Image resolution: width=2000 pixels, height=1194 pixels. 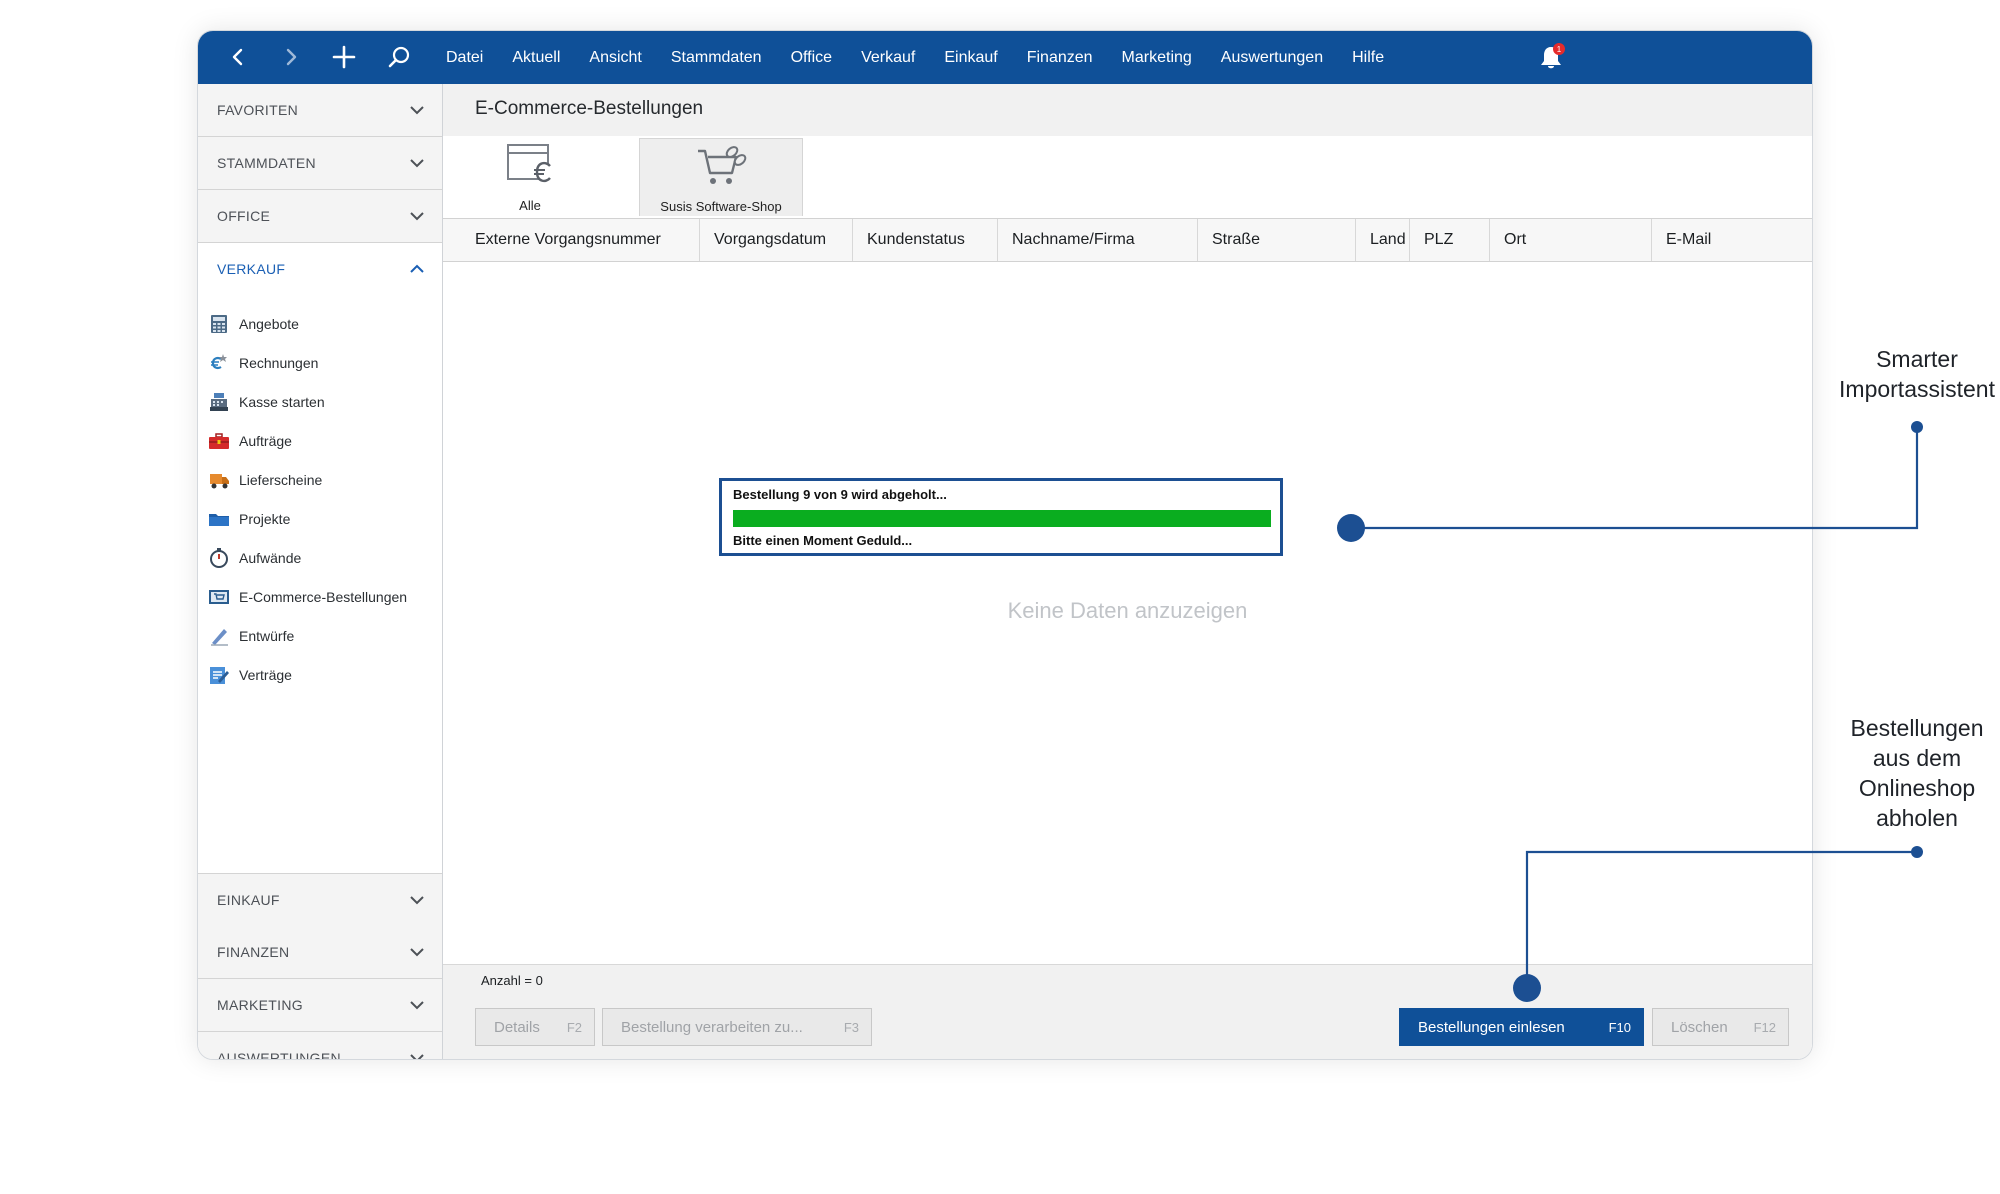 I want to click on callout-line: Bestellungen, so click(x=1917, y=728).